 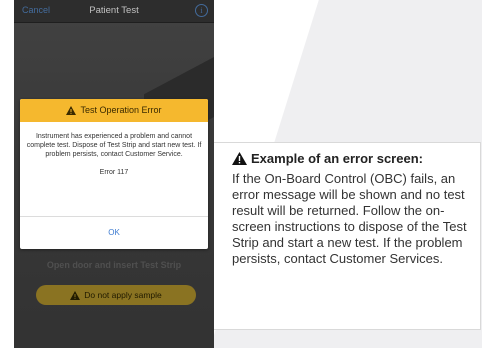 I want to click on callout-heading-text: Example of an error screen:, so click(x=337, y=158).